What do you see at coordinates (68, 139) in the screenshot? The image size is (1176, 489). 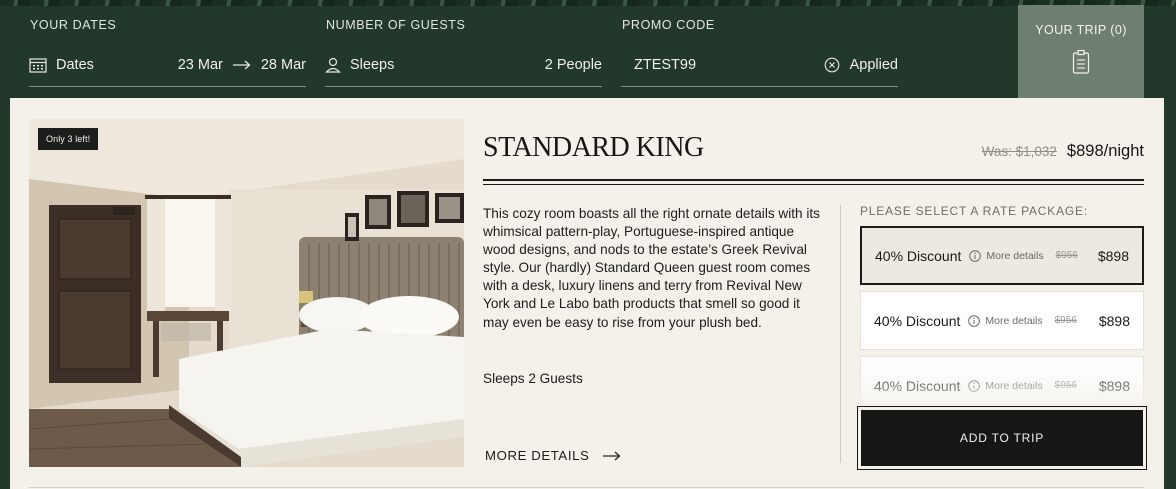 I see `availability-badge: Only 3 left!` at bounding box center [68, 139].